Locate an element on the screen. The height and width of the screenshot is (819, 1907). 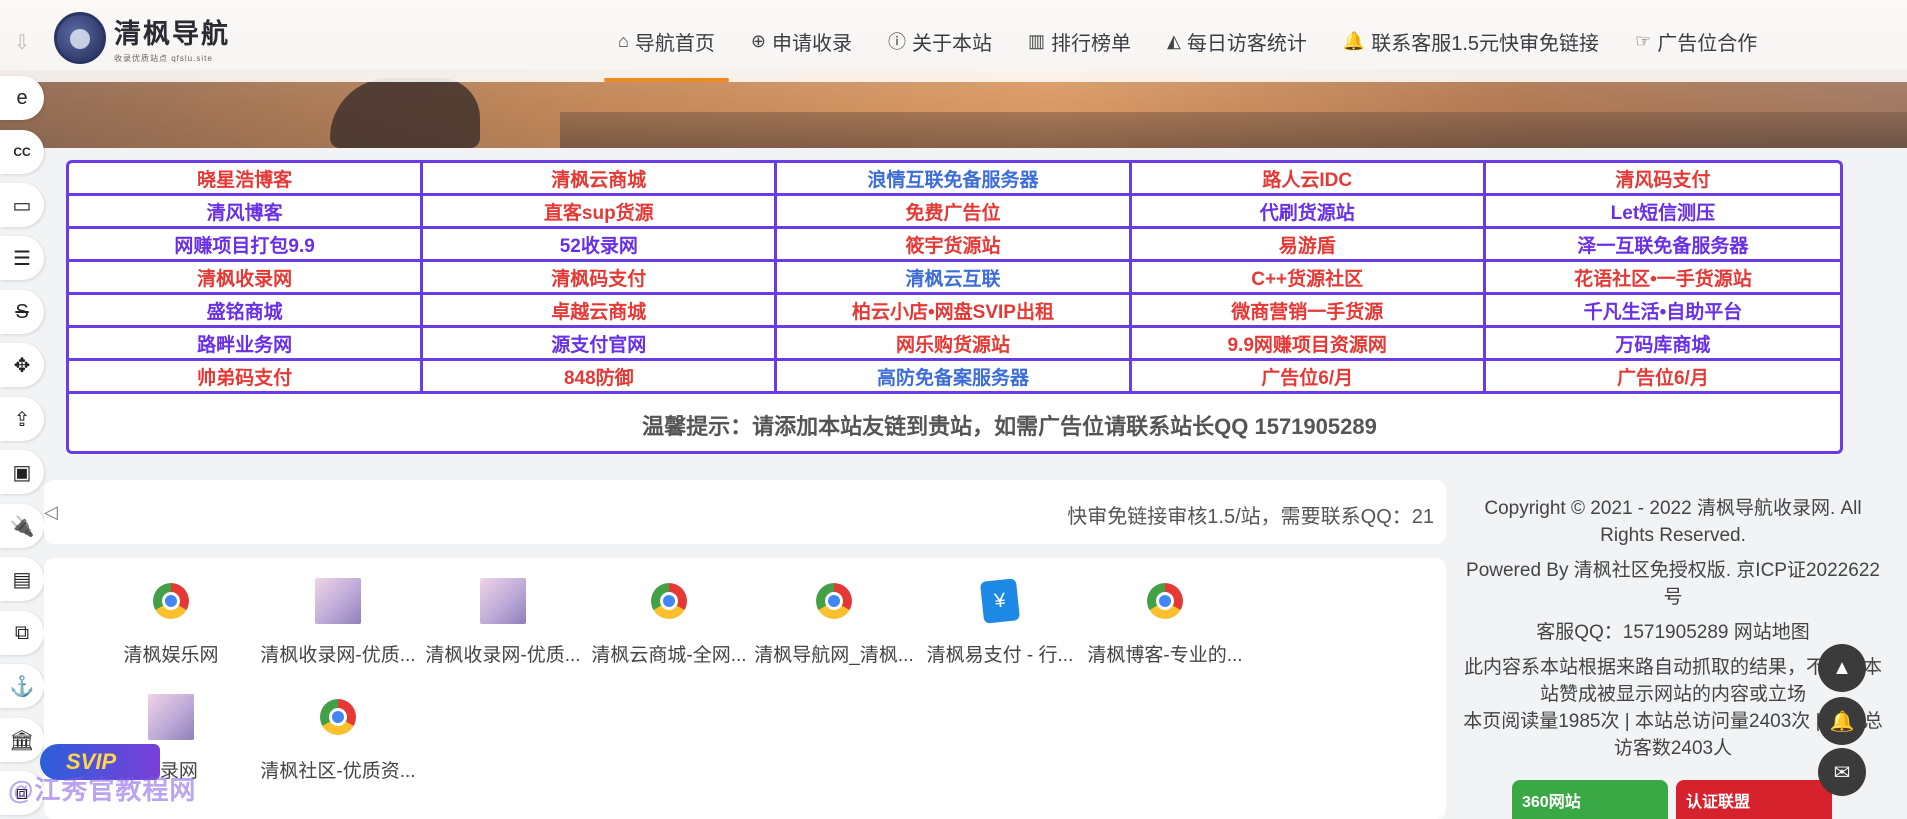
megaphone-icon: ◁ is located at coordinates (51, 512).